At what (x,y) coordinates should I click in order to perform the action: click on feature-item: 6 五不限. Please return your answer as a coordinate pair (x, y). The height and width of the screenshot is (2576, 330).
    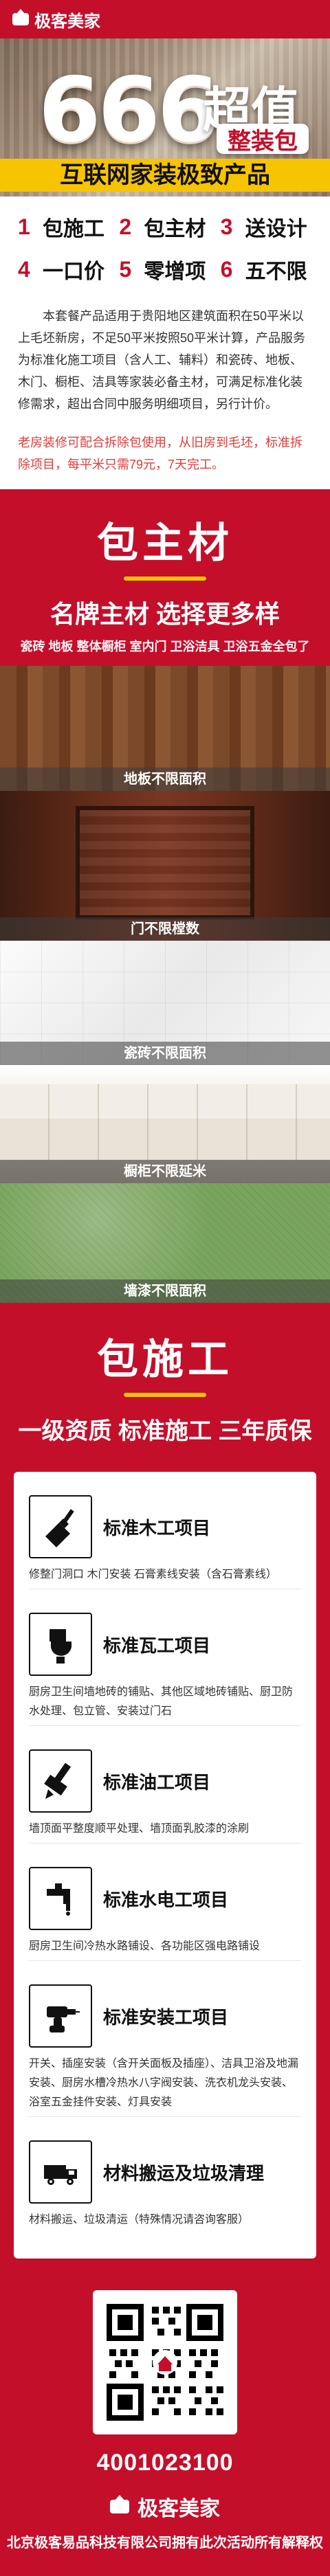
    Looking at the image, I should click on (266, 269).